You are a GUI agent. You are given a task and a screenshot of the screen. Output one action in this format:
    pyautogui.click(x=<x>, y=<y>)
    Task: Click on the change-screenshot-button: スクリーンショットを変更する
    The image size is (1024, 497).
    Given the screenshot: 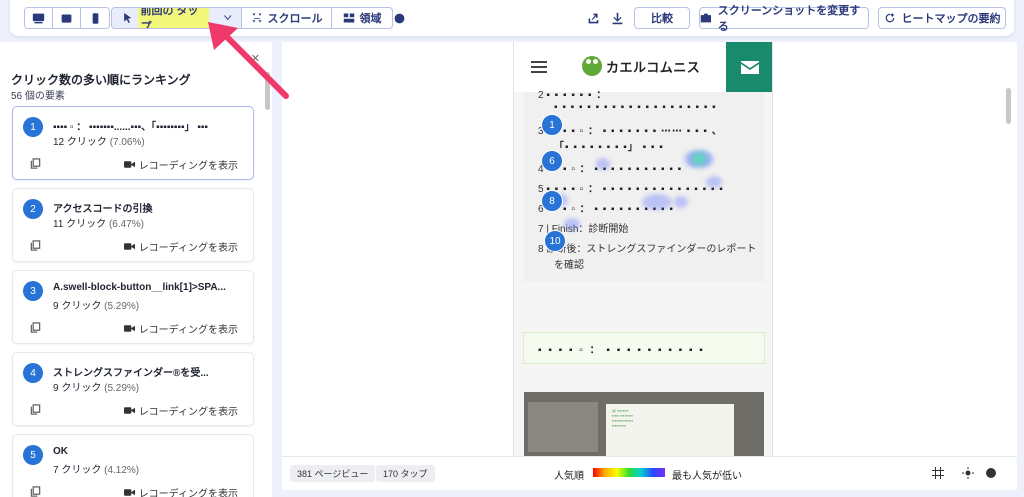 What is the action you would take?
    pyautogui.click(x=784, y=19)
    